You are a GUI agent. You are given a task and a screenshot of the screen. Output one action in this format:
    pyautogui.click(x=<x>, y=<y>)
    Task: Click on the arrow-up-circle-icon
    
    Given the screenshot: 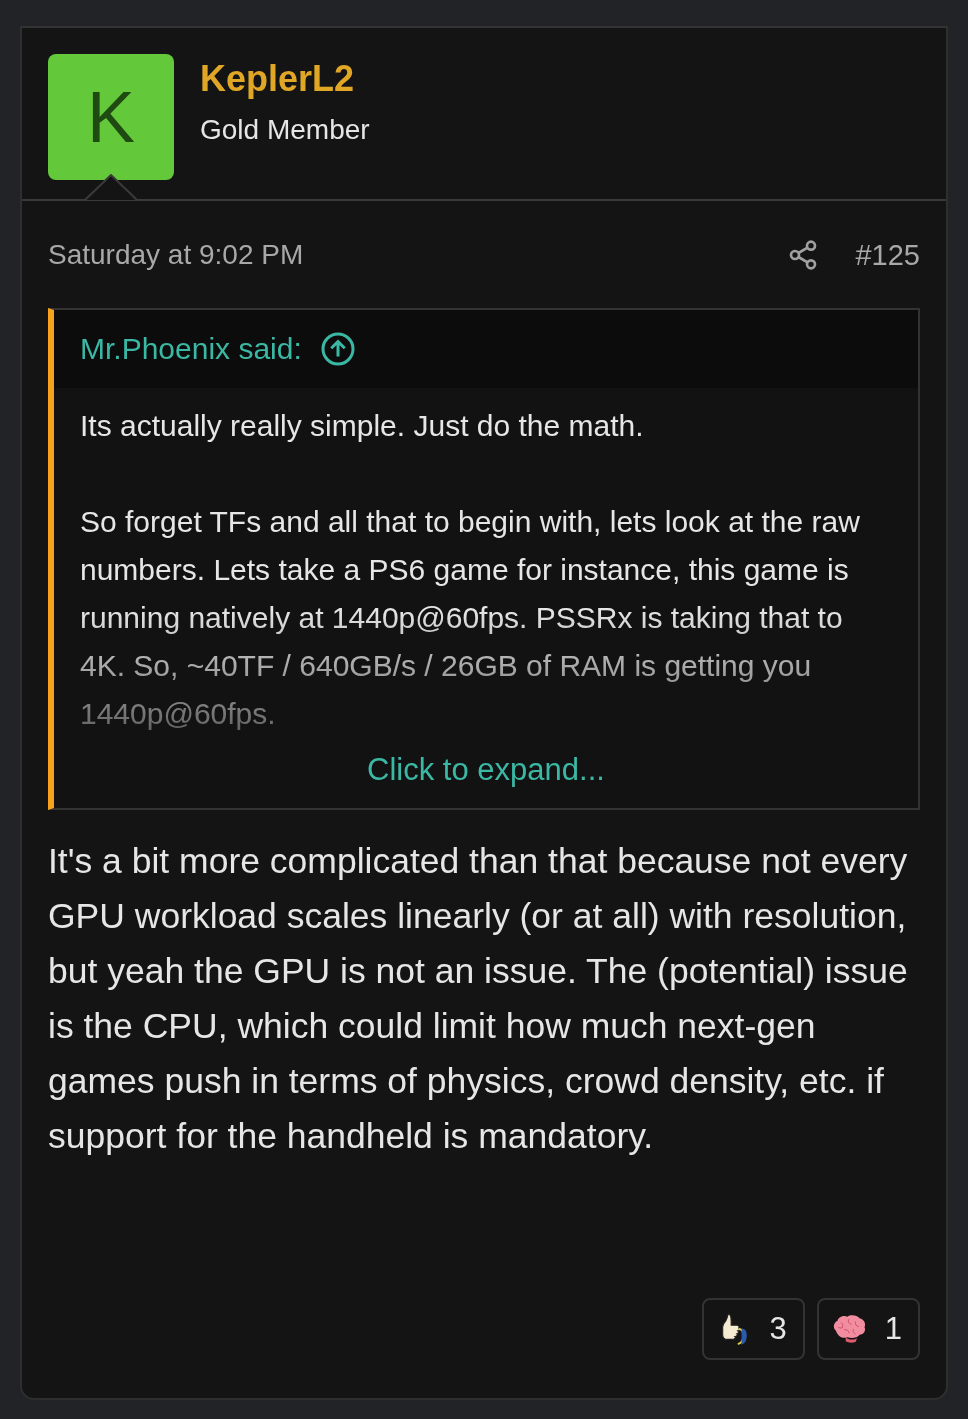 What is the action you would take?
    pyautogui.click(x=337, y=349)
    